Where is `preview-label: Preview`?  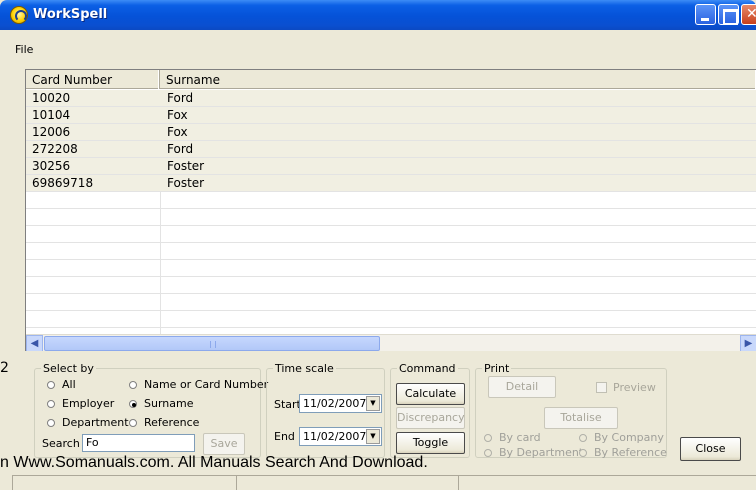 preview-label: Preview is located at coordinates (634, 387).